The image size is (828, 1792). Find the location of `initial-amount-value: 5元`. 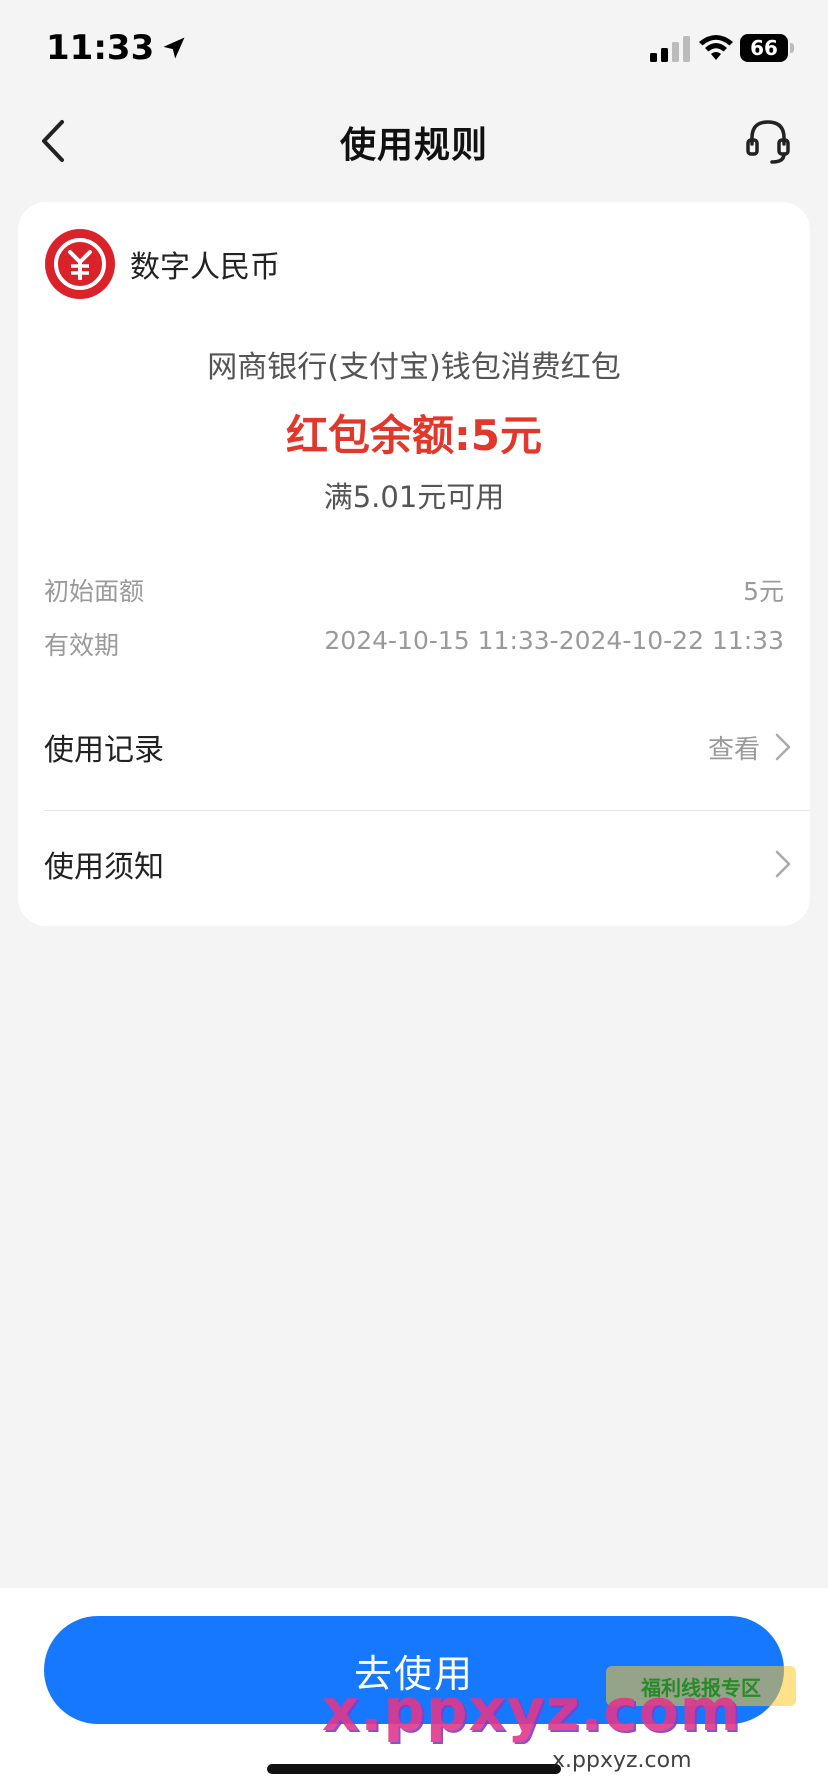

initial-amount-value: 5元 is located at coordinates (763, 591).